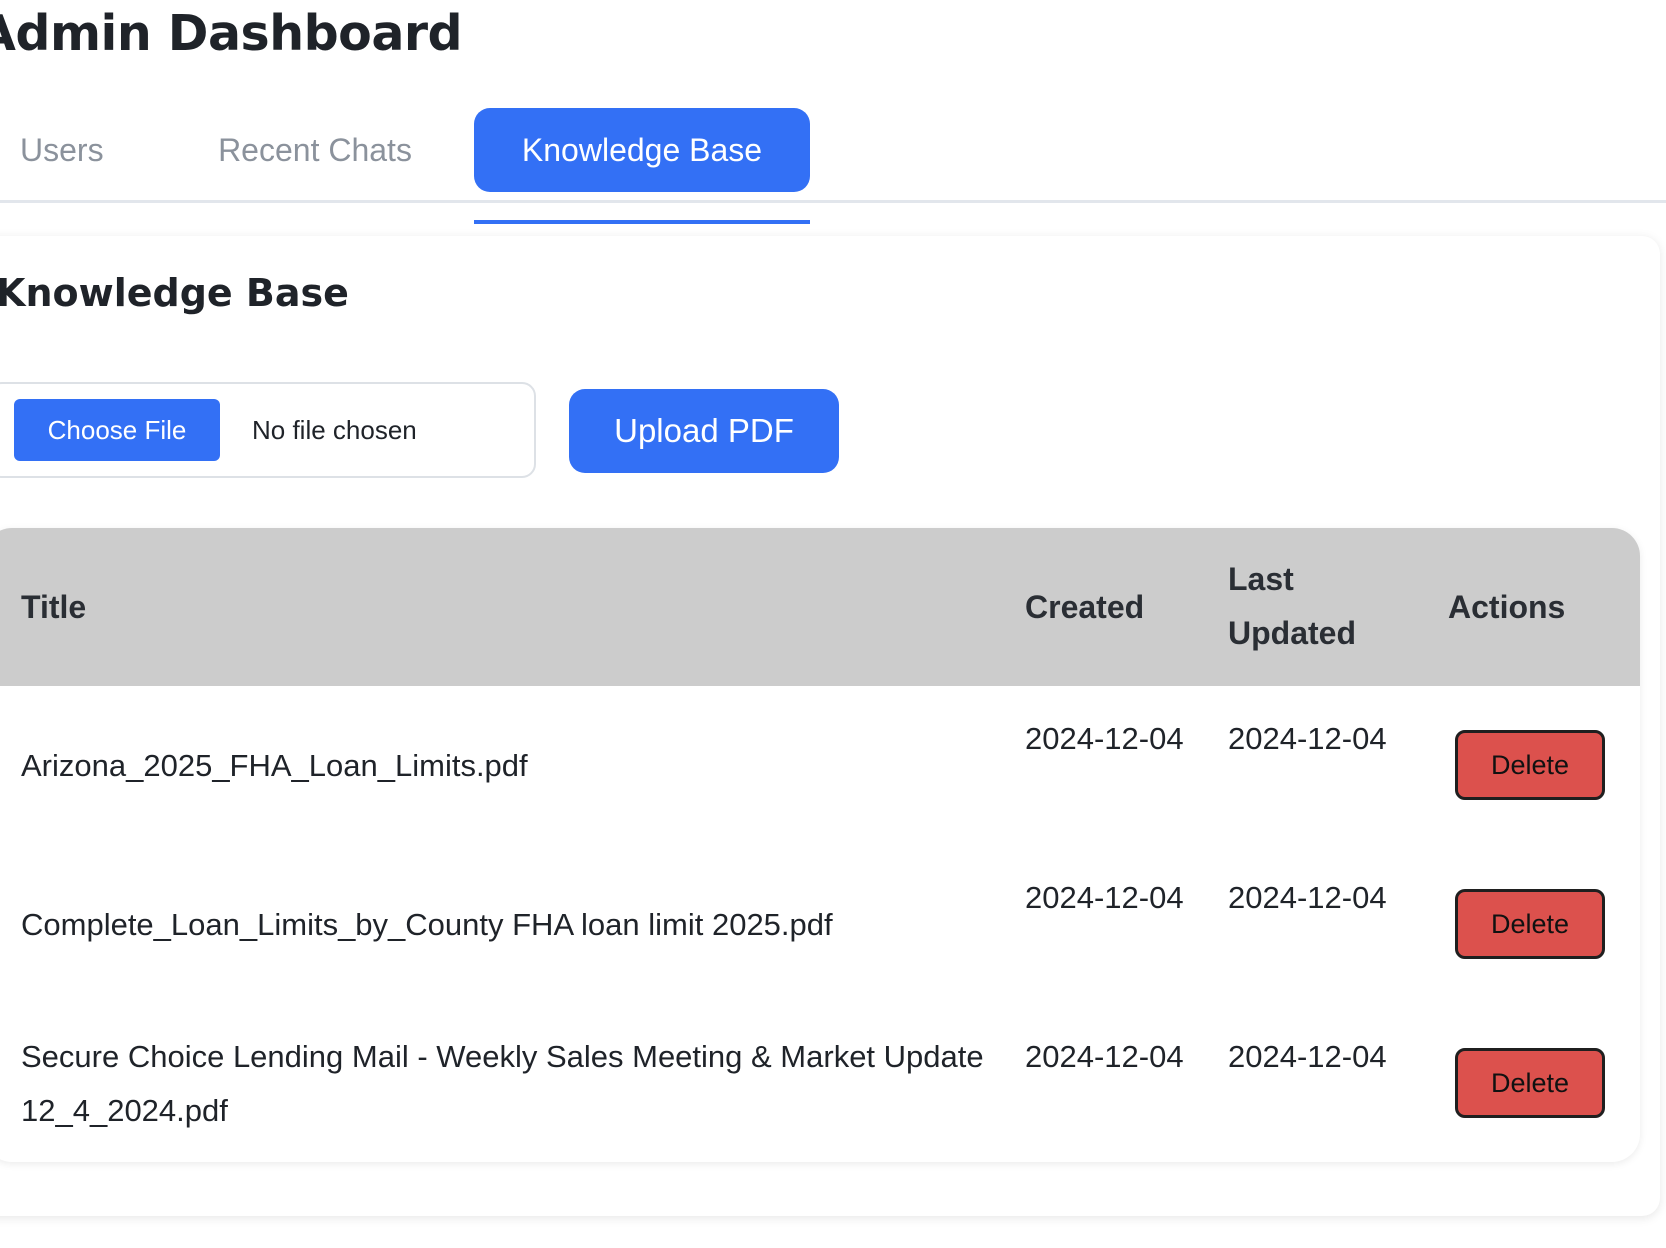 The height and width of the screenshot is (1248, 1666). I want to click on tab-users: Users, so click(65, 150).